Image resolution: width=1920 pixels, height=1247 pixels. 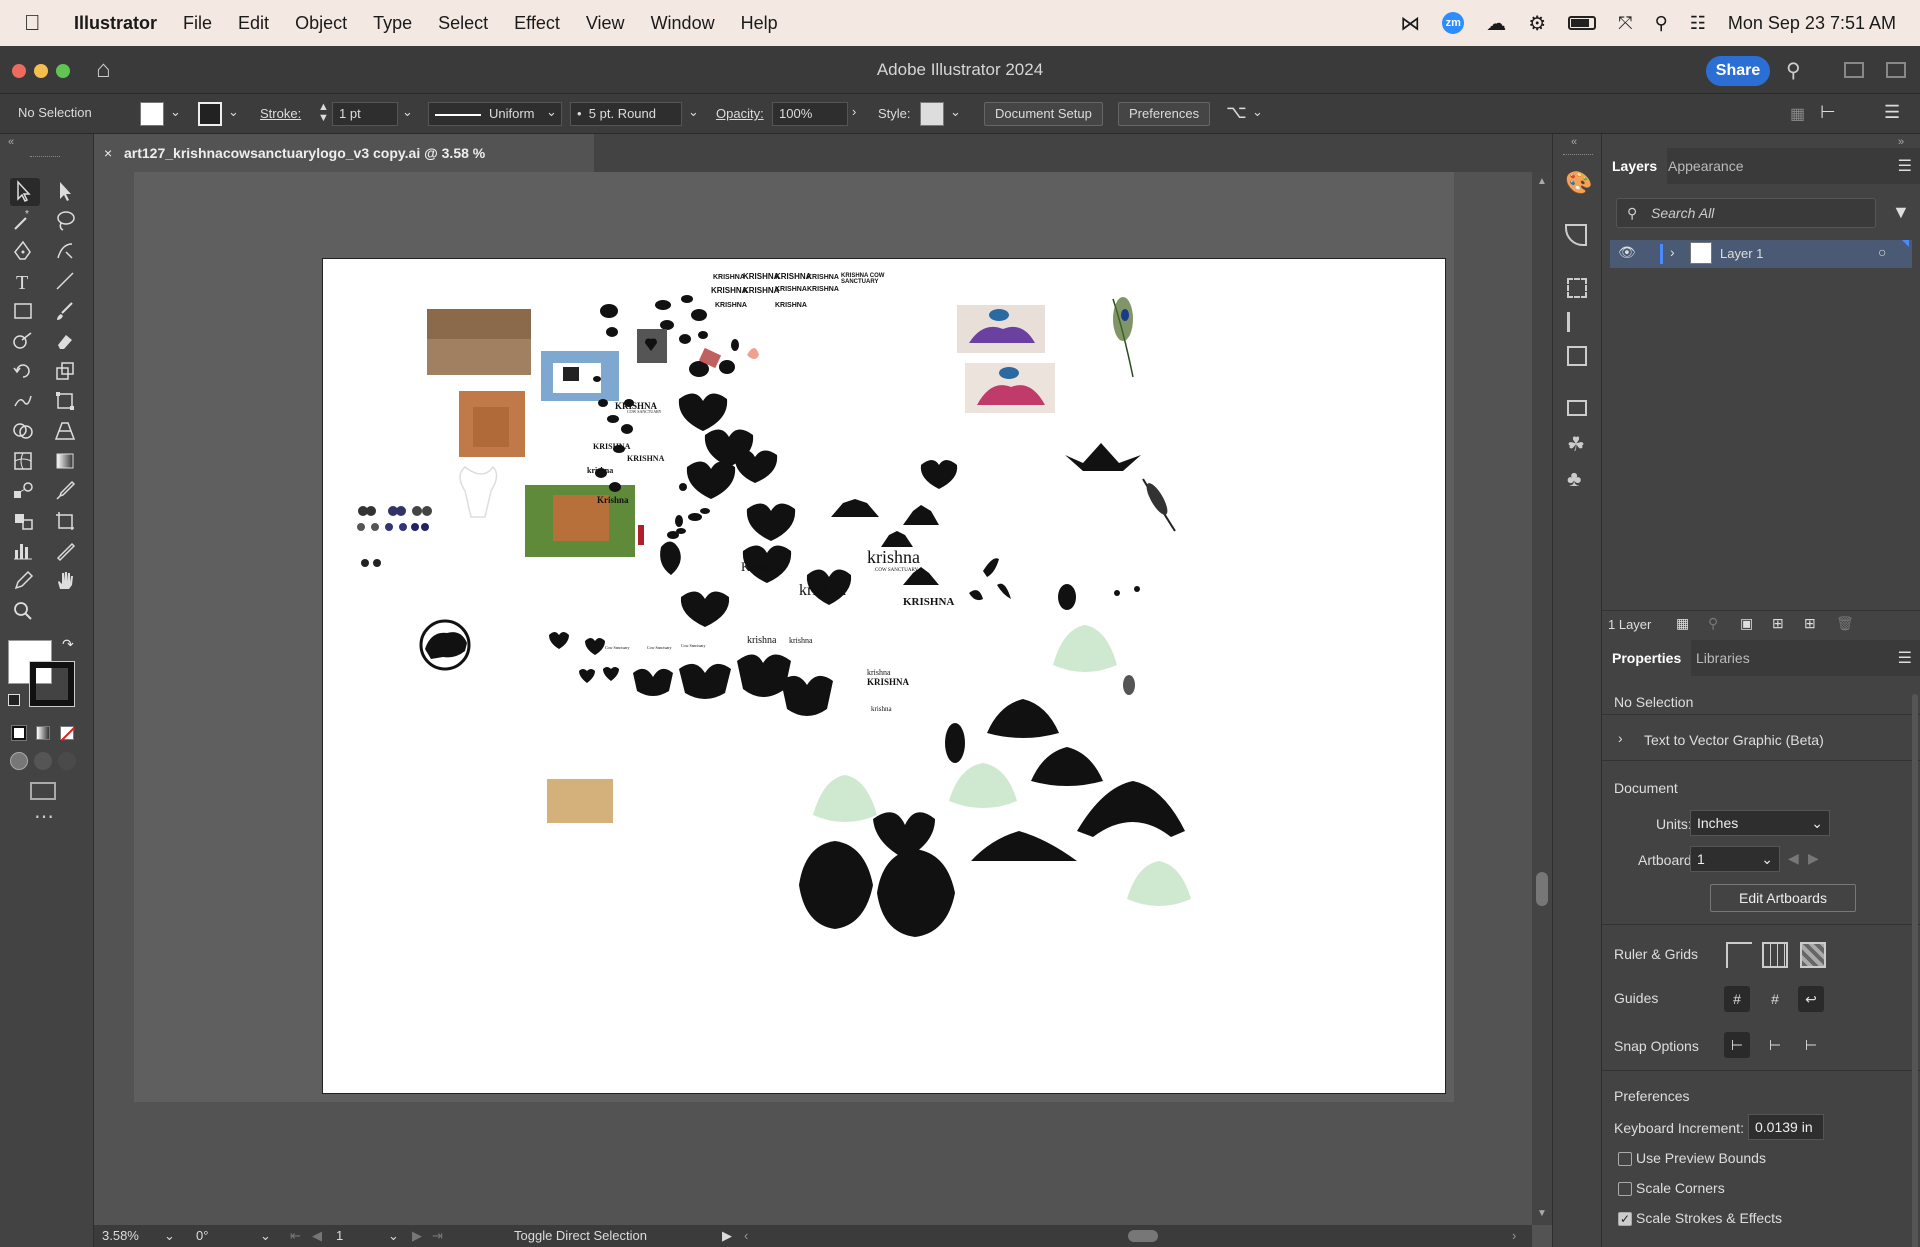 I want to click on lasso-tool-icon, so click(x=67, y=222).